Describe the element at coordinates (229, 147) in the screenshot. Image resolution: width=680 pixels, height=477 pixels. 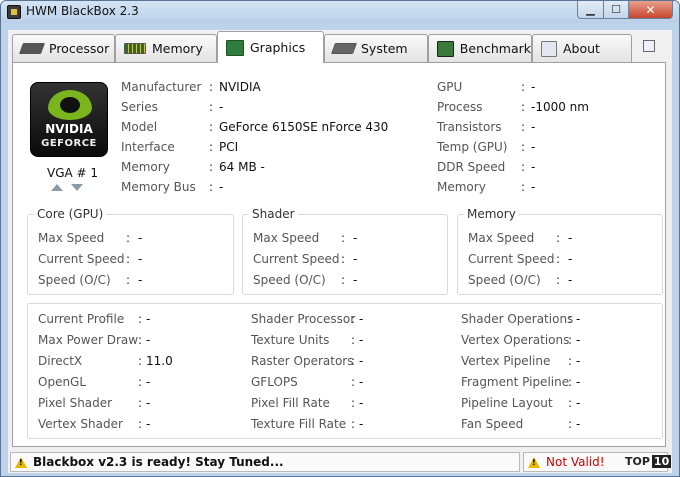
I see `field-value: PCI` at that location.